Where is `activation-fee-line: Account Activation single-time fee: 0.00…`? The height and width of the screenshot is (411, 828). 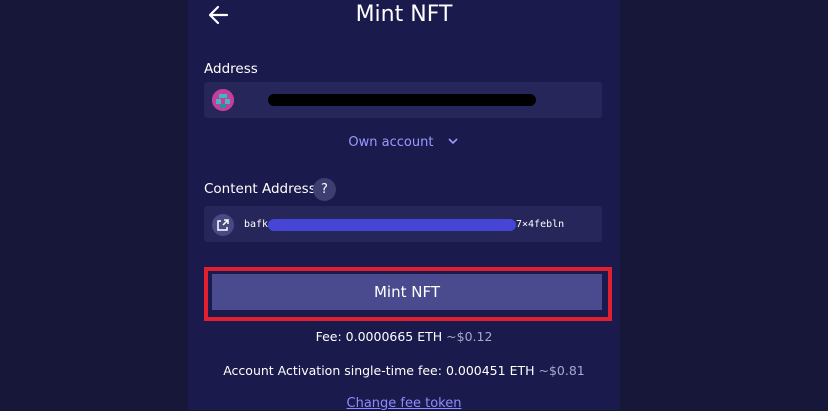
activation-fee-line: Account Activation single-time fee: 0.00… is located at coordinates (404, 371).